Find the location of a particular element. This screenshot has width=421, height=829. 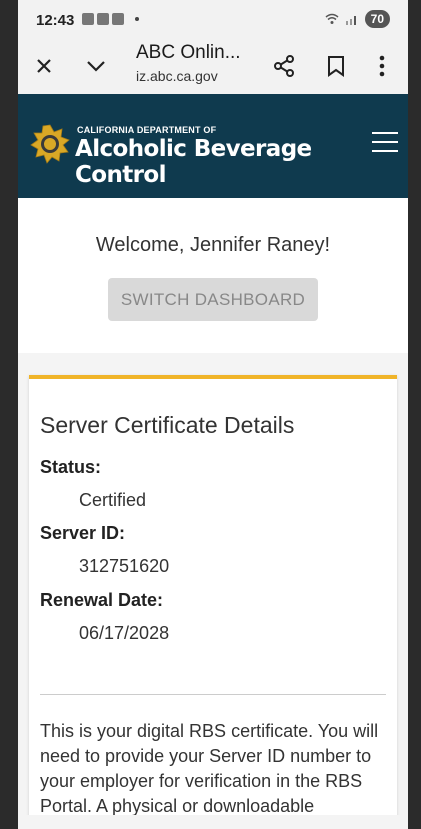

status-label: Status: is located at coordinates (71, 467).